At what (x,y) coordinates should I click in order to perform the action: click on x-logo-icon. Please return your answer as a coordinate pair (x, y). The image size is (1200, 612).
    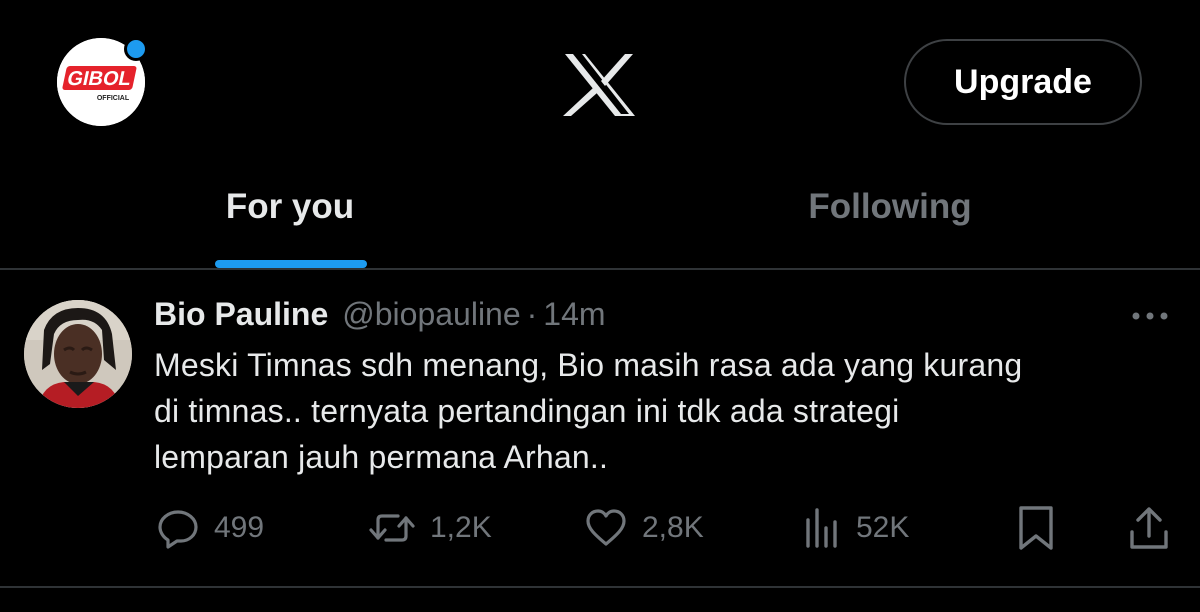
    Looking at the image, I should click on (600, 85).